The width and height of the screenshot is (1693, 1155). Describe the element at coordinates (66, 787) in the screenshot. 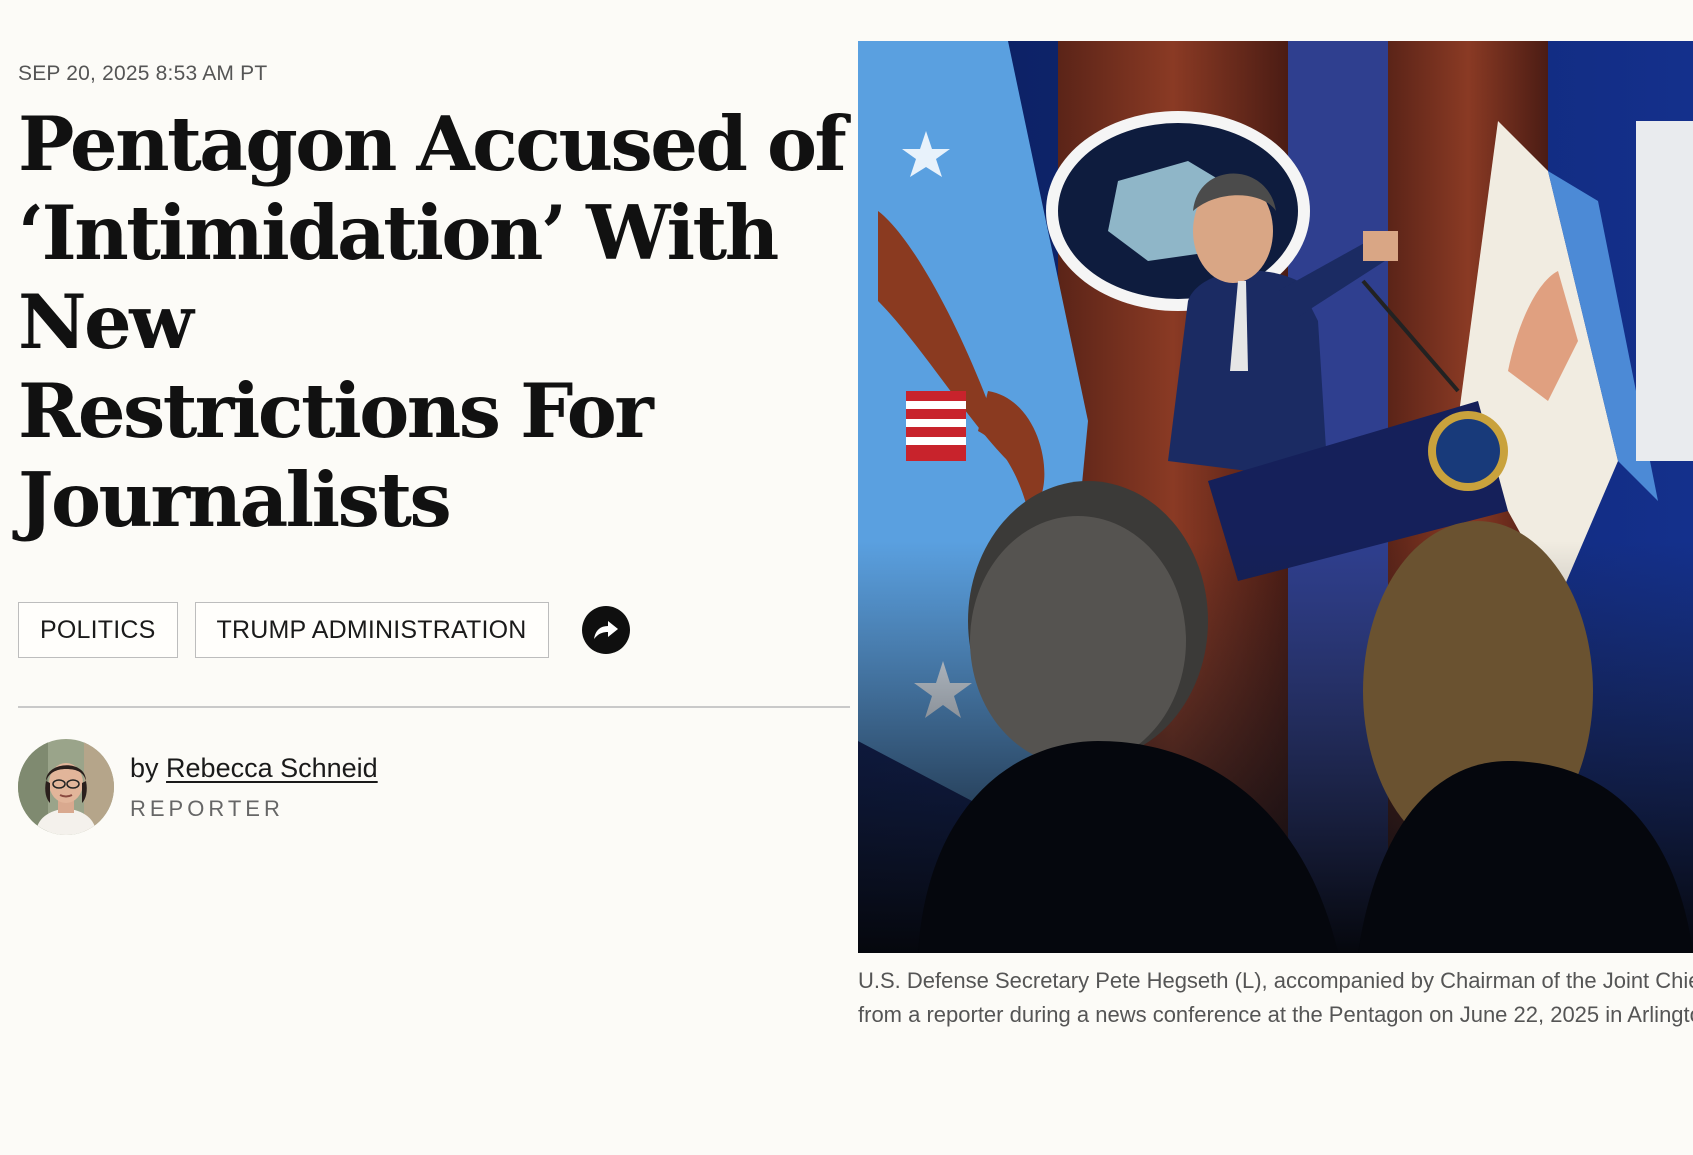

I see `author-avatar` at that location.